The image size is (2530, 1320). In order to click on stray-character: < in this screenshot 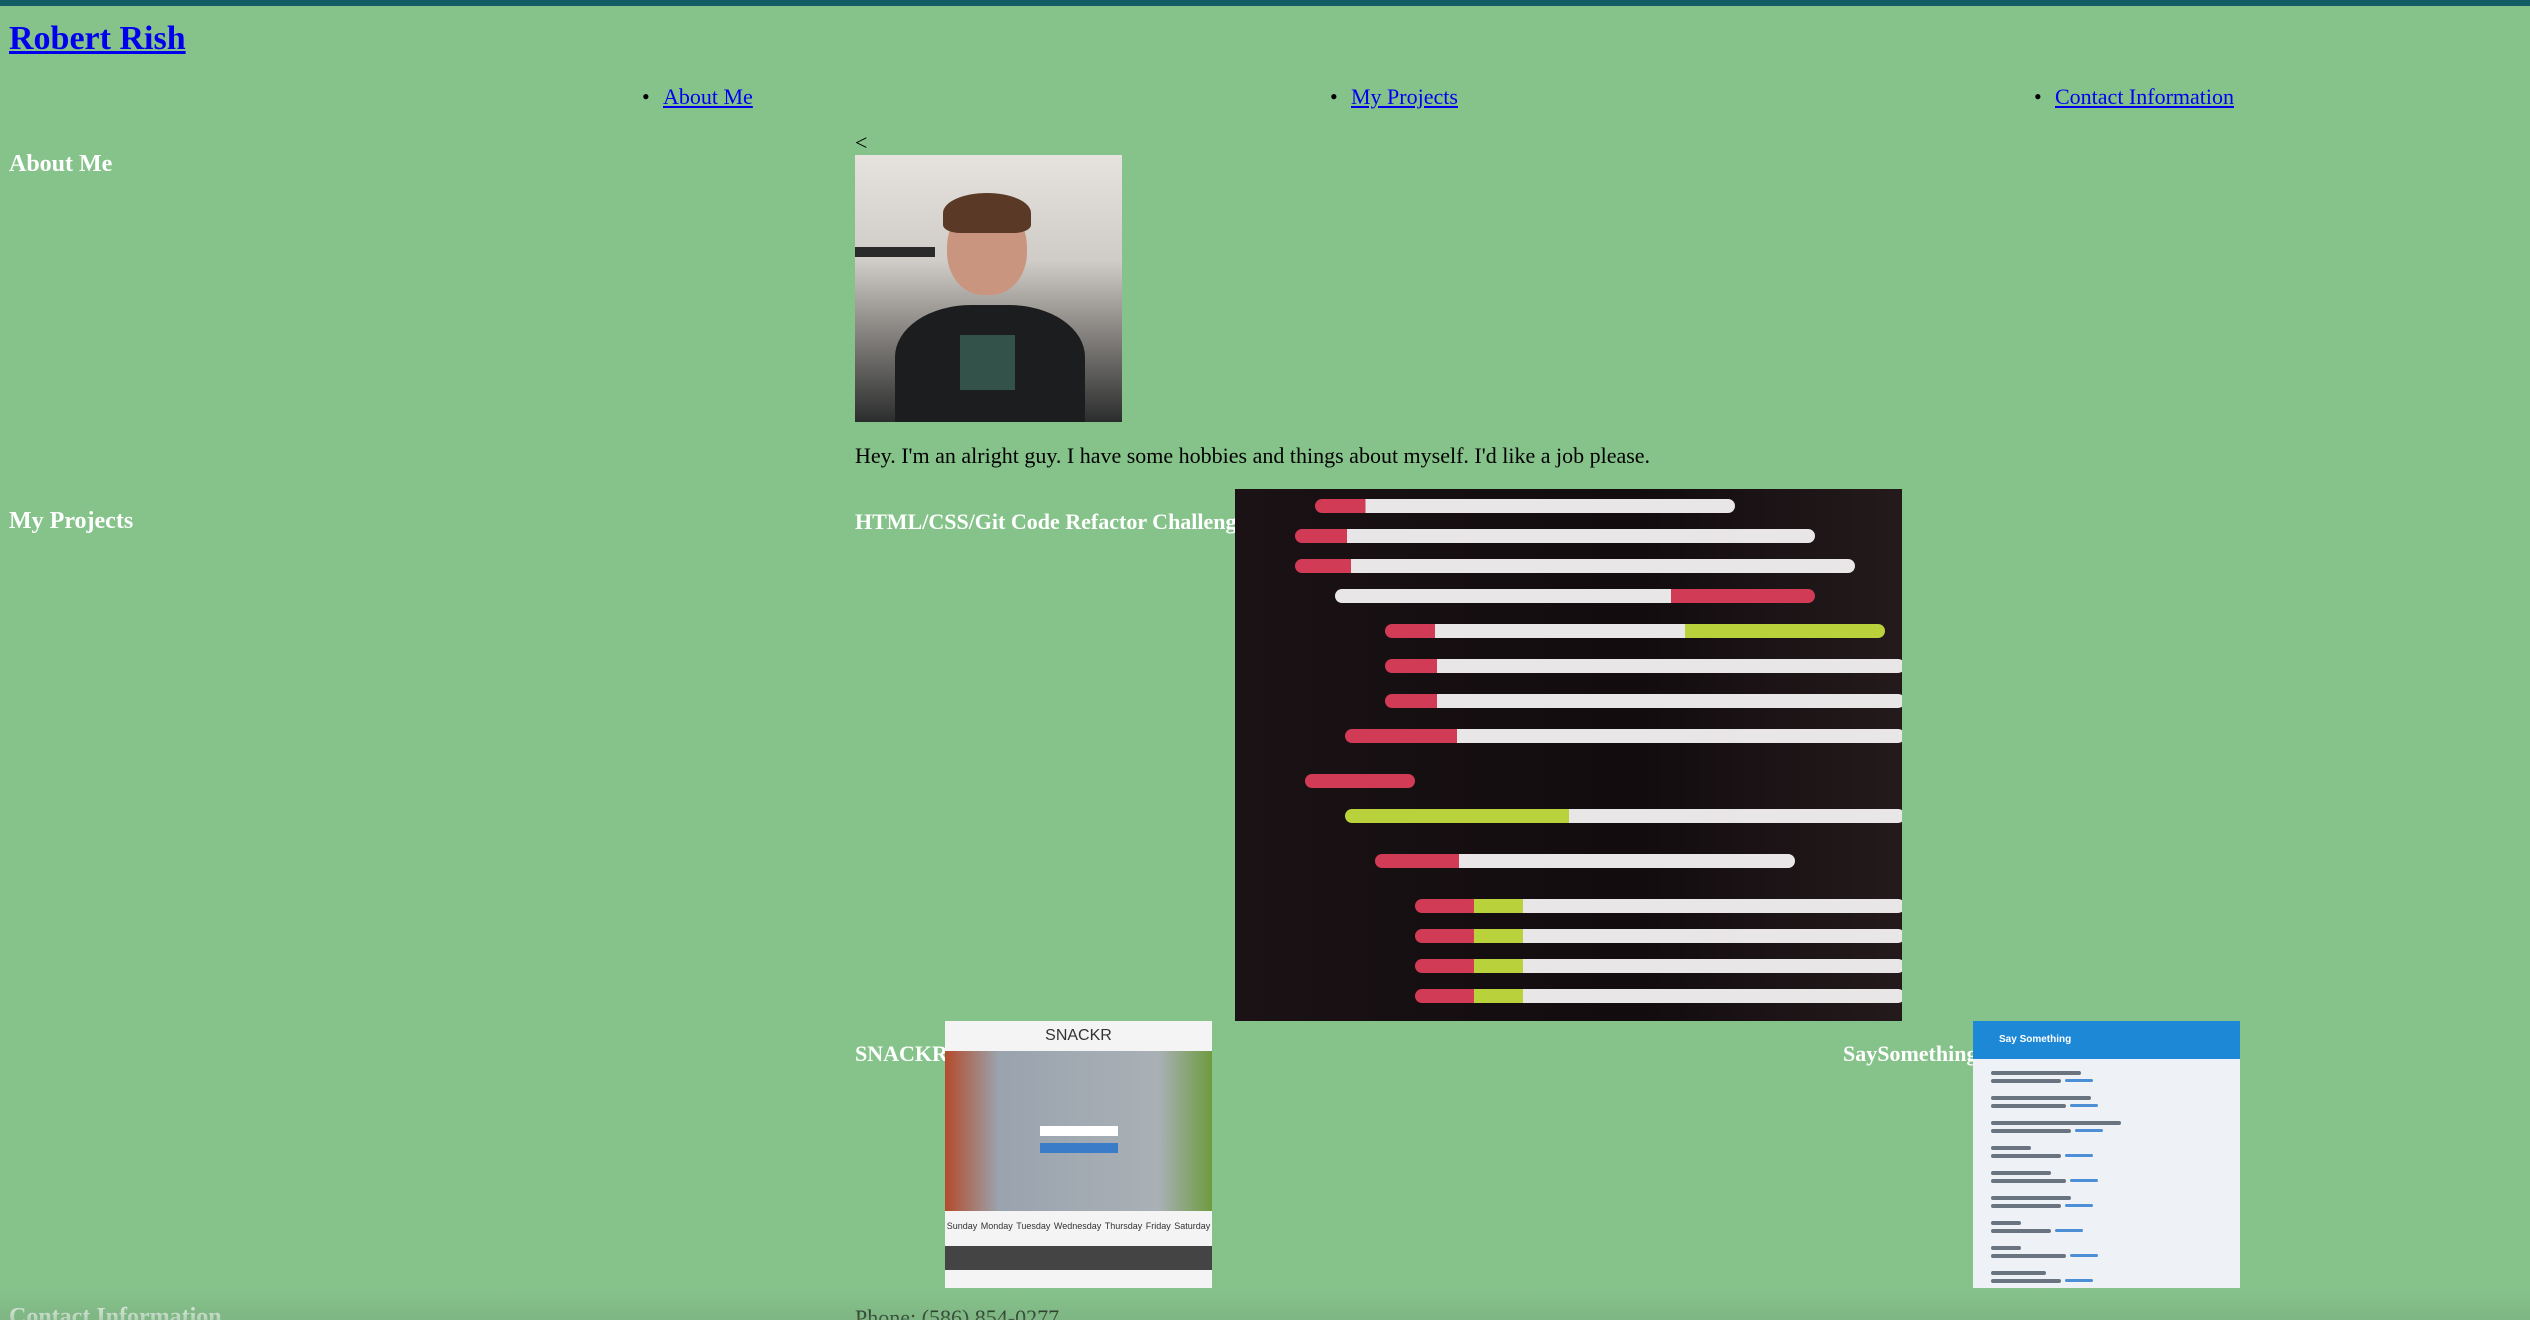, I will do `click(861, 142)`.